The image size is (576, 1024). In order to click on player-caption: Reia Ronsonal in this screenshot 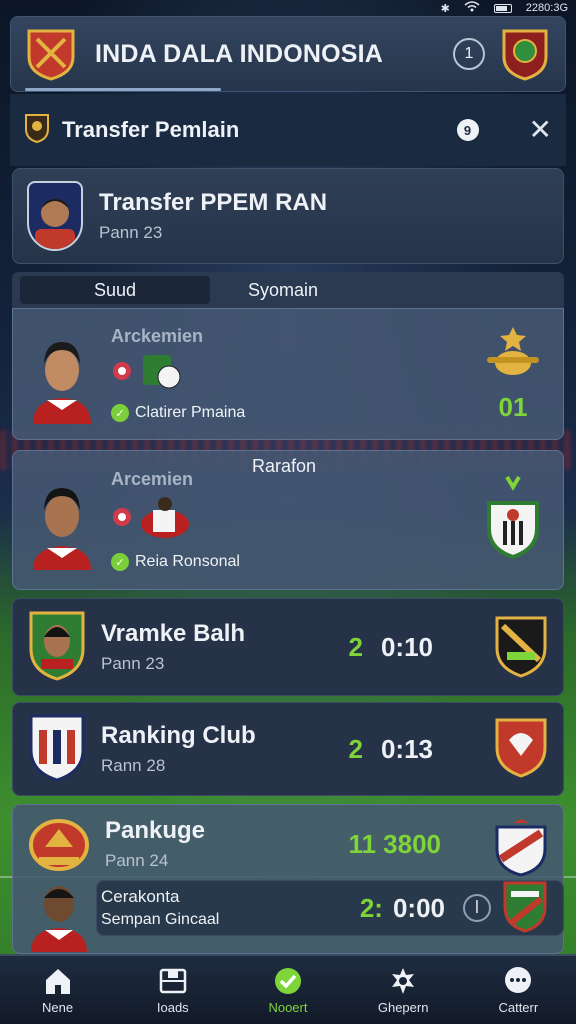, I will do `click(187, 561)`.